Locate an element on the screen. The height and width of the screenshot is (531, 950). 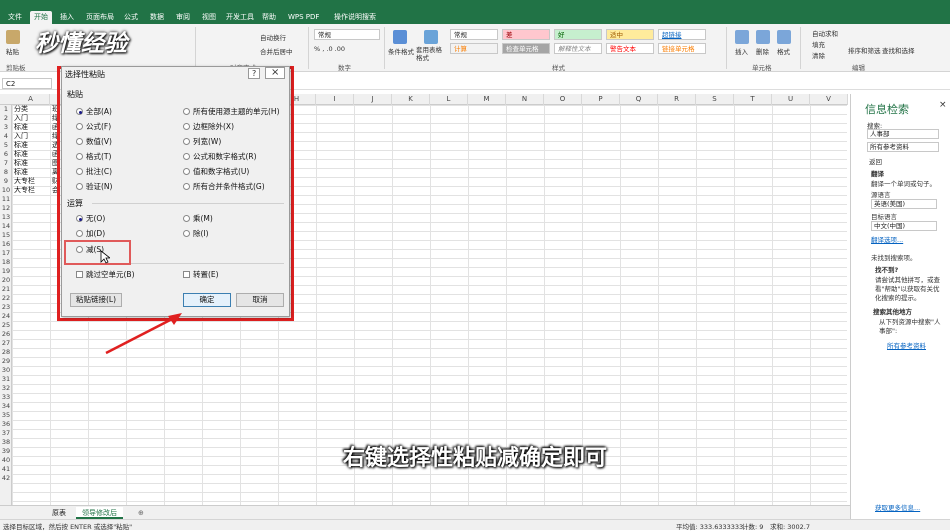
column-header: A is located at coordinates (31, 99).